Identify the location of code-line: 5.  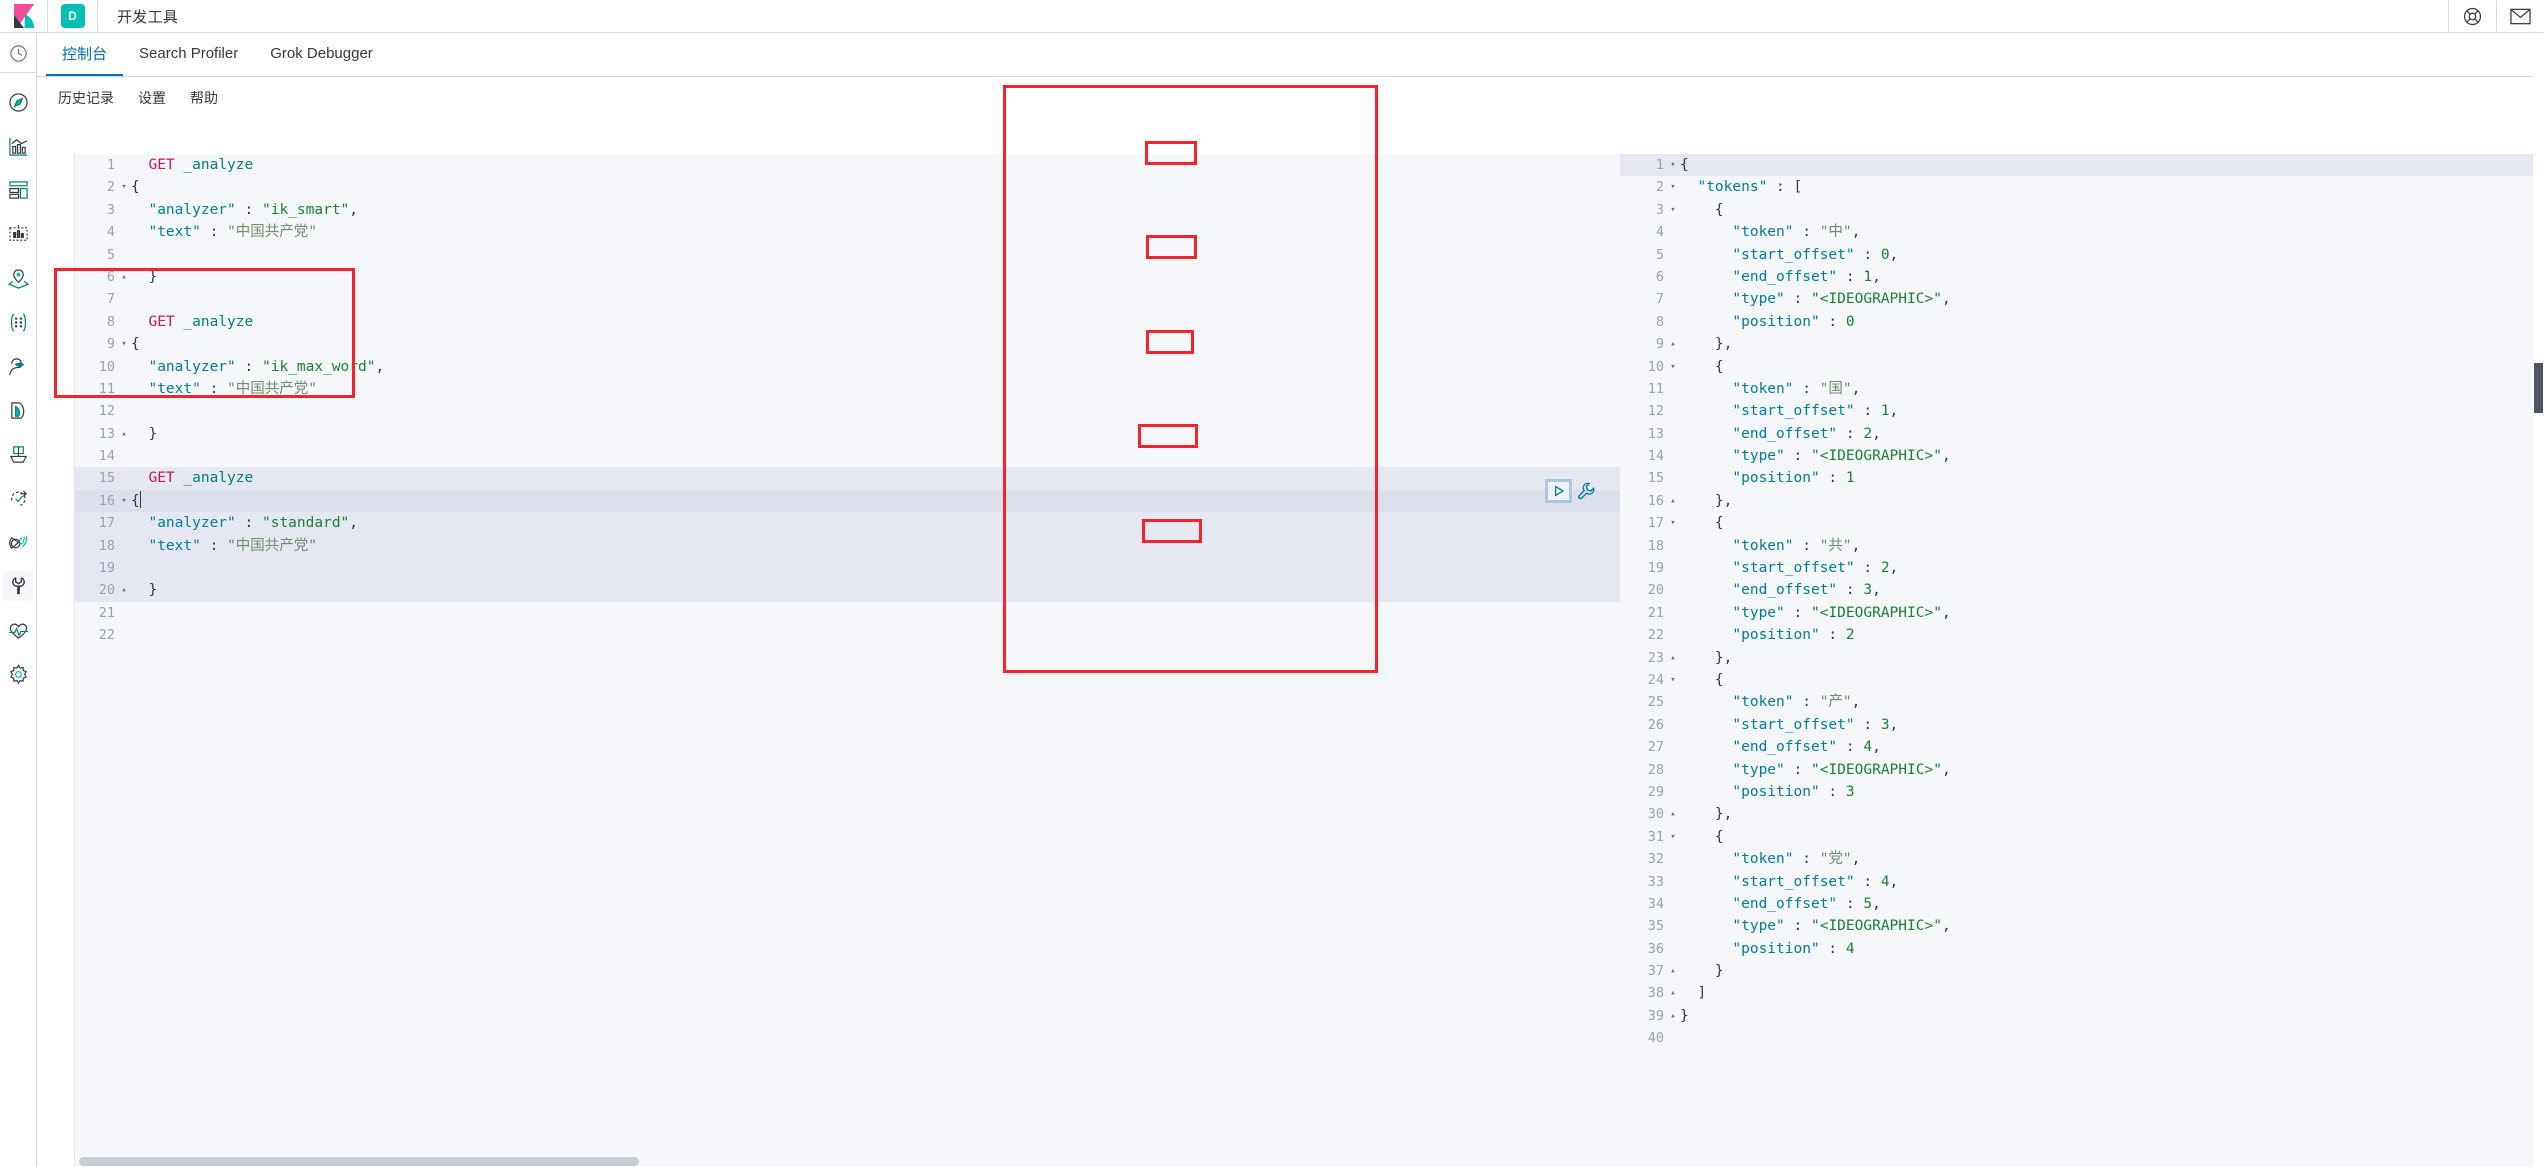
(847, 255).